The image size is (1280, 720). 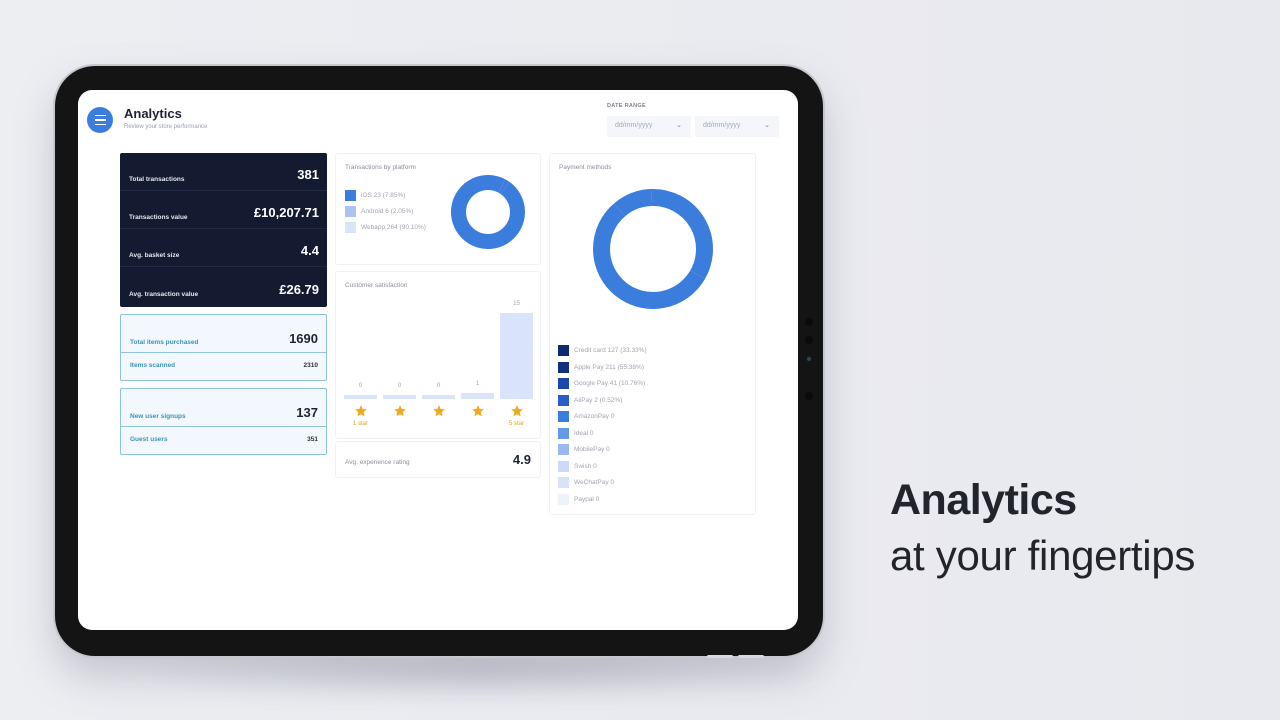 I want to click on chart-title: Transactions by platform, so click(x=380, y=167).